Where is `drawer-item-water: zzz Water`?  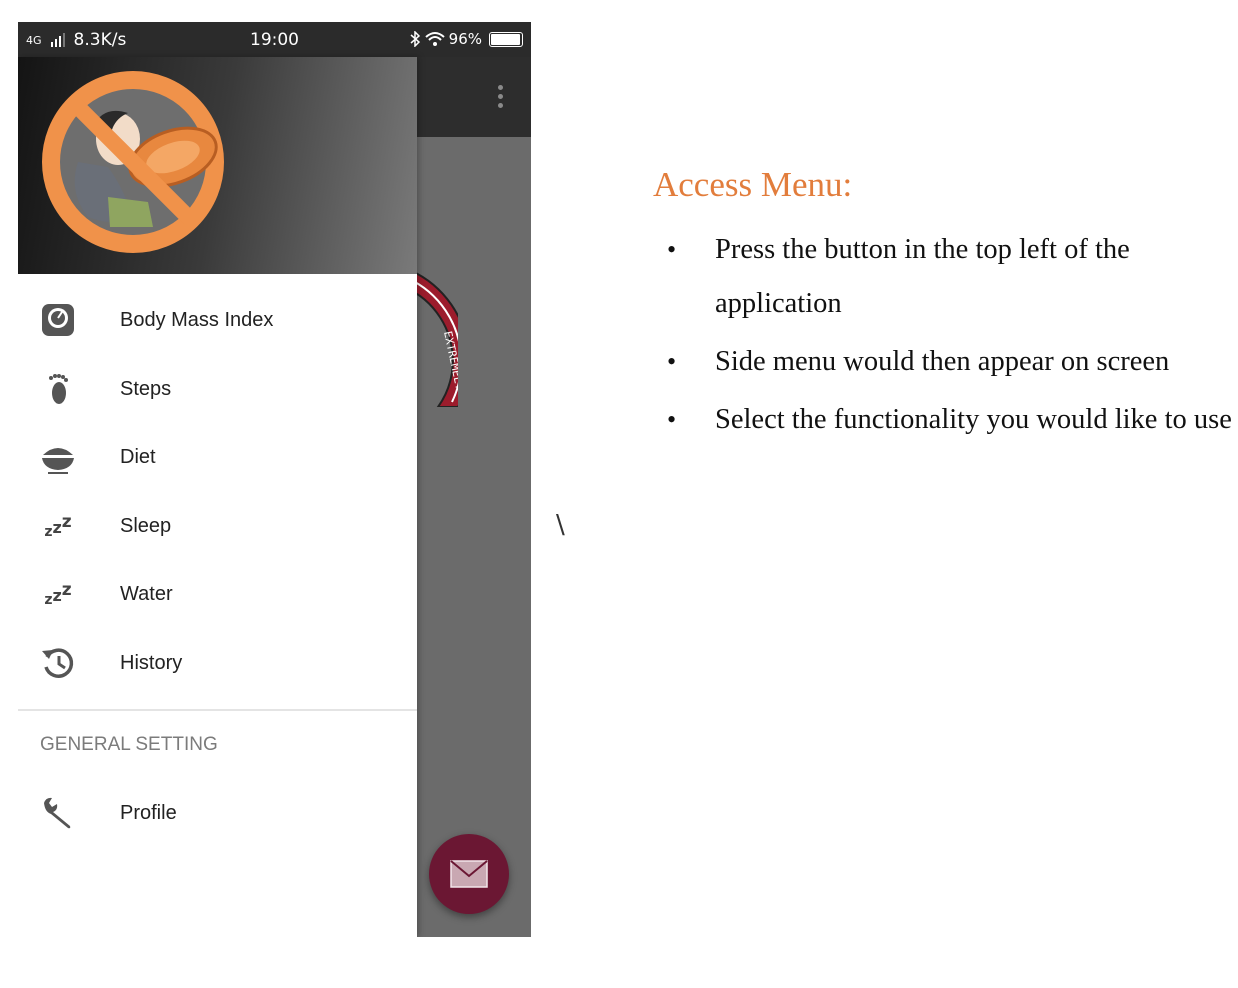 drawer-item-water: zzz Water is located at coordinates (217, 594).